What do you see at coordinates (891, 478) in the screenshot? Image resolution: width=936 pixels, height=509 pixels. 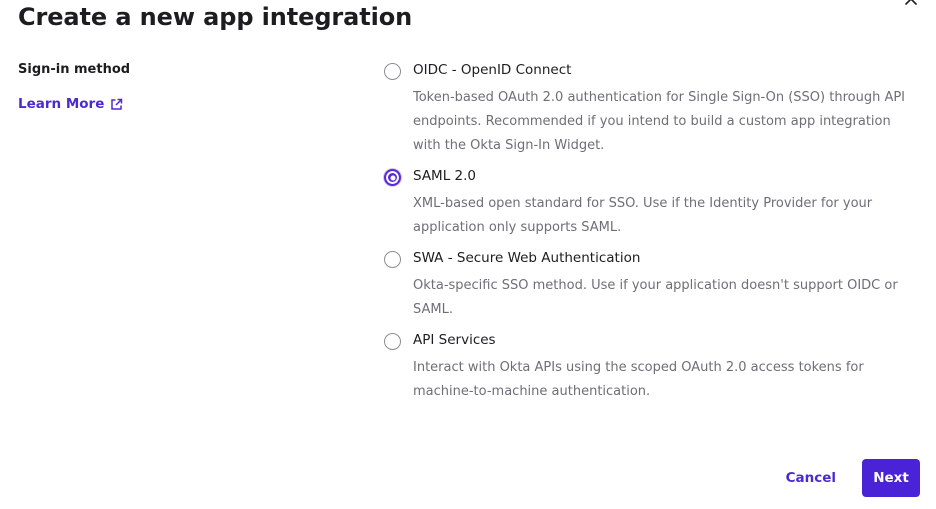 I see `next-button: Next` at bounding box center [891, 478].